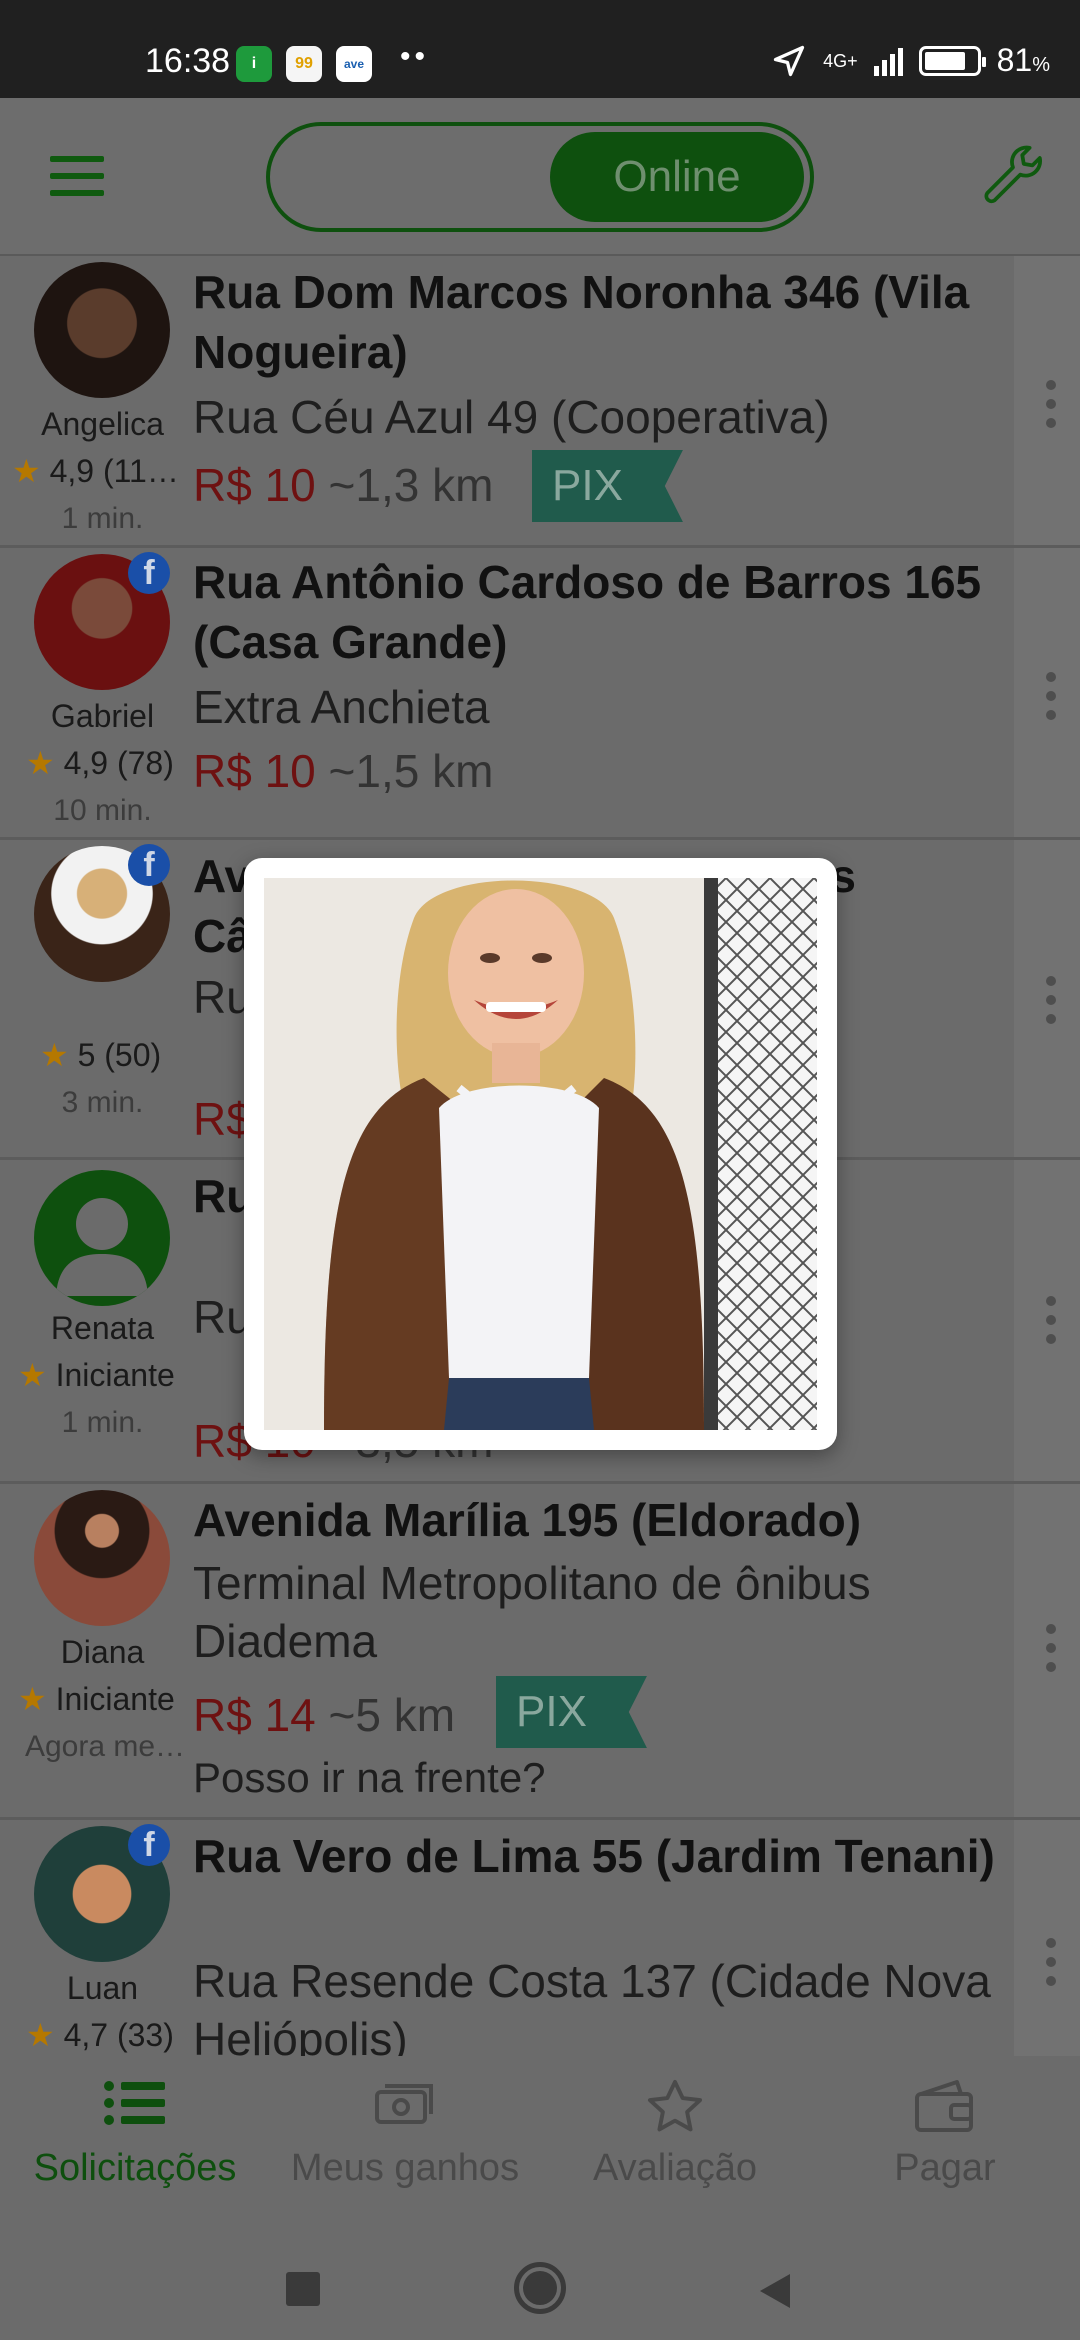 This screenshot has width=1080, height=2340. What do you see at coordinates (1041, 65) in the screenshot?
I see `battery-unit: %` at bounding box center [1041, 65].